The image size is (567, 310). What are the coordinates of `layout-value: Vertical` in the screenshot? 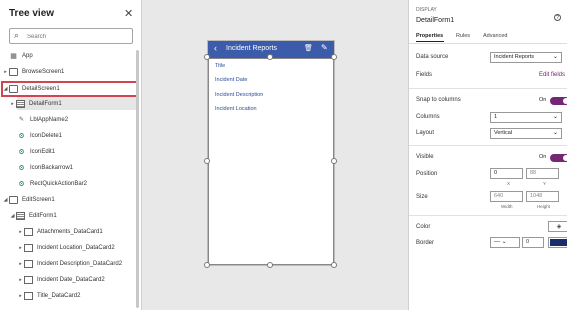 It's located at (503, 133).